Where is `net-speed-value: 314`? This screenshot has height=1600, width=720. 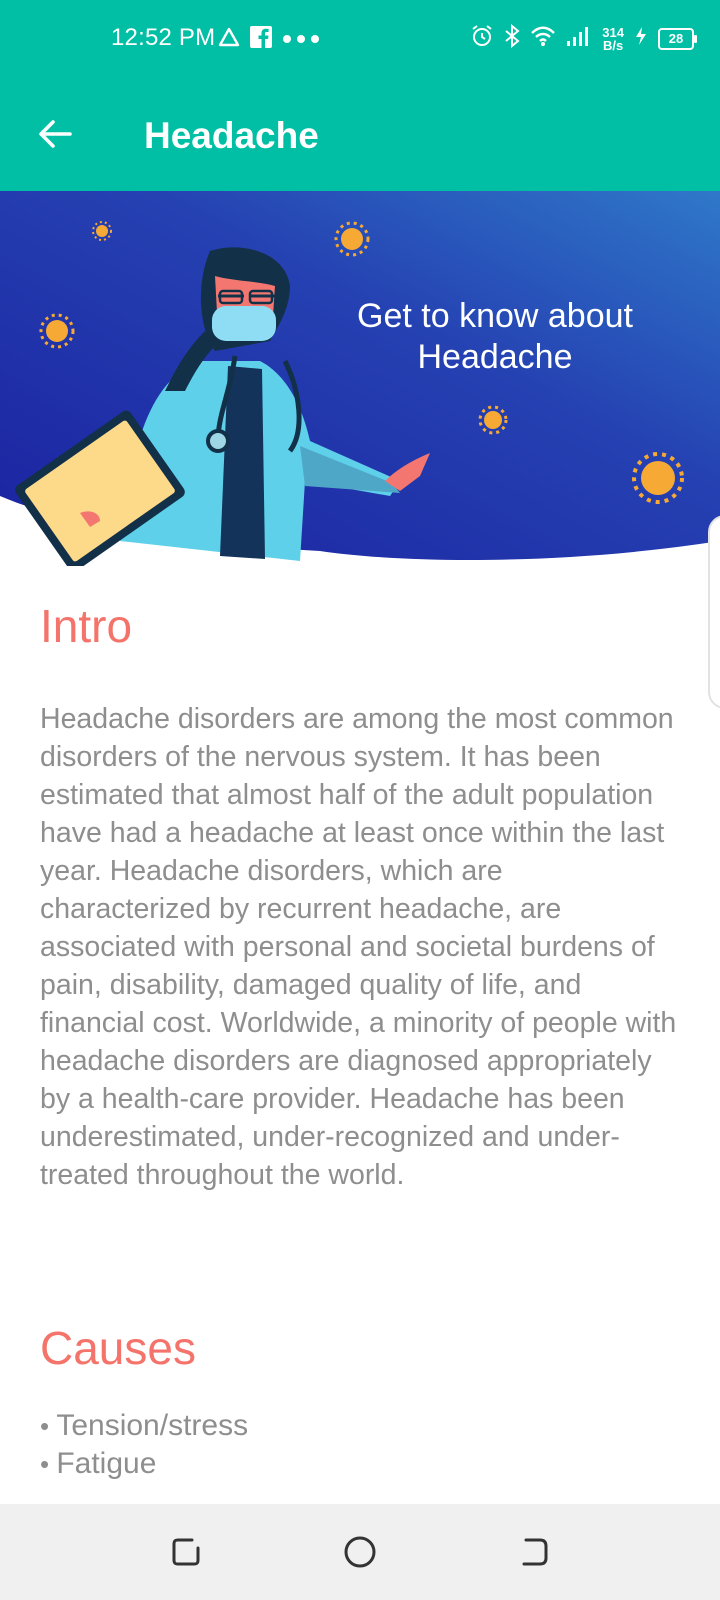
net-speed-value: 314 is located at coordinates (613, 32).